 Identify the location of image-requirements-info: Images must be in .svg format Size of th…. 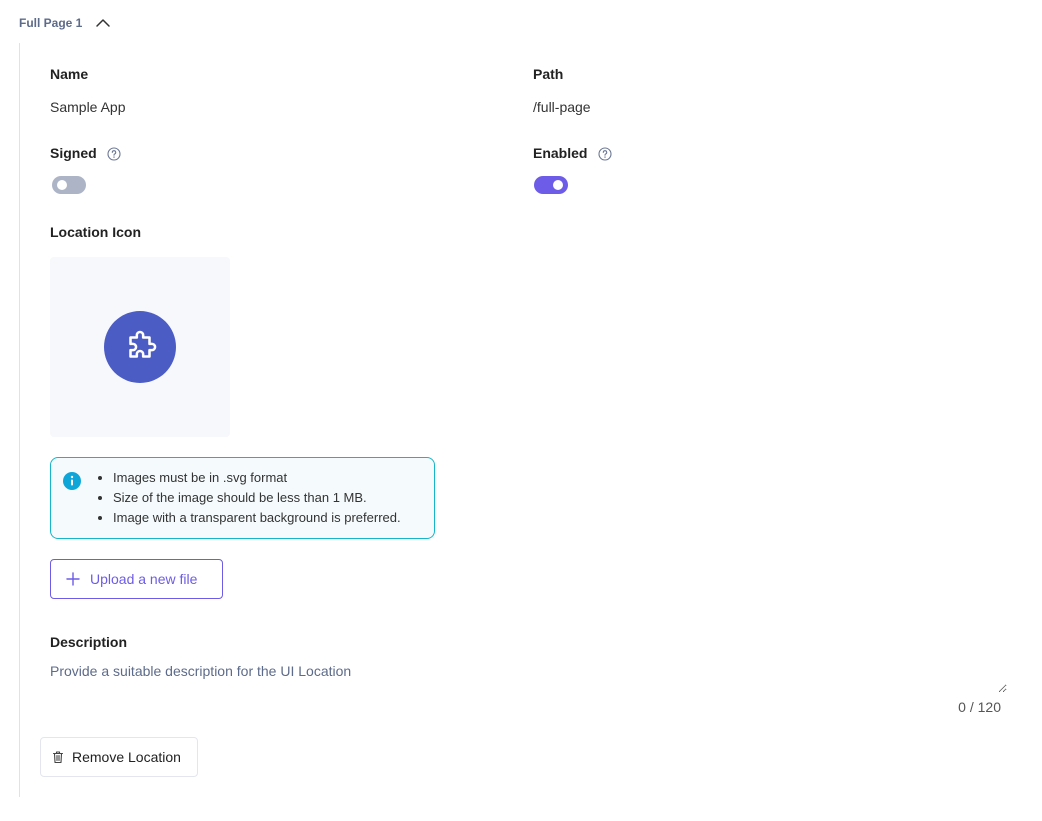
(242, 498).